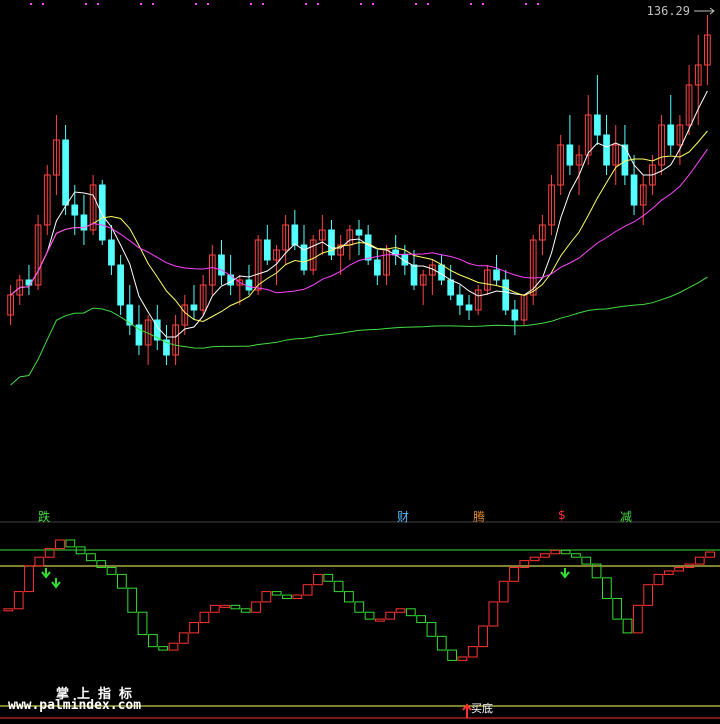 The width and height of the screenshot is (720, 724). What do you see at coordinates (467, 710) in the screenshot?
I see `up-arrow-icon` at bounding box center [467, 710].